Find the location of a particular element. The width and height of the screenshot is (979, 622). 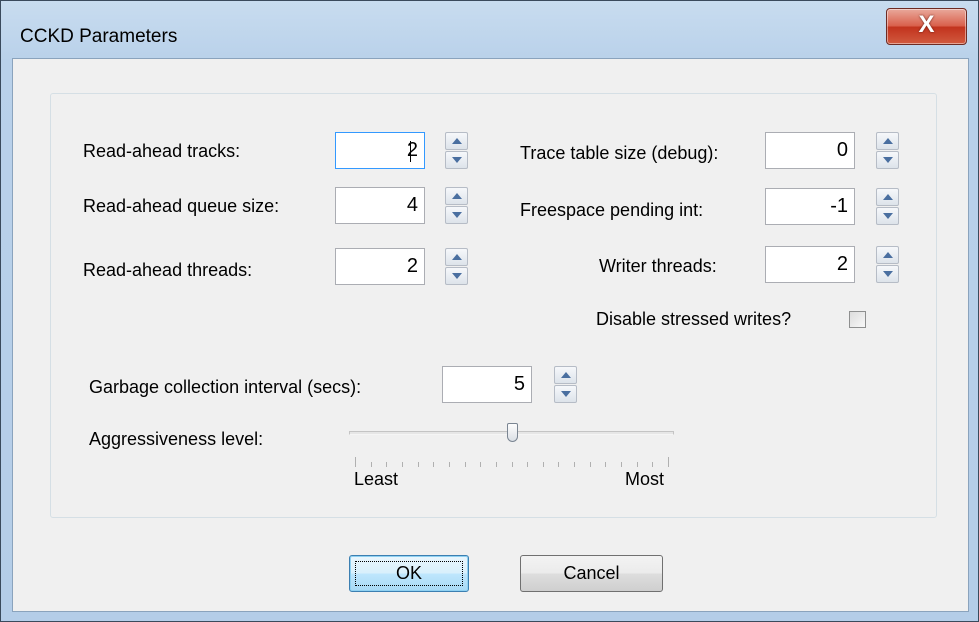

read-ahead-tracks-spinner is located at coordinates (456, 150).